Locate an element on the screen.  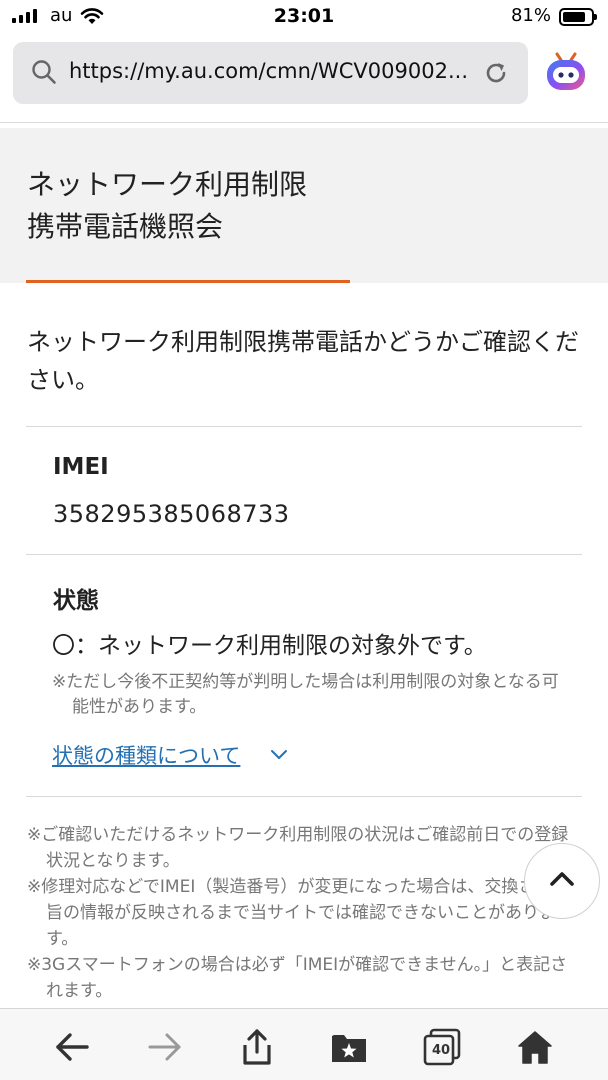
imei-value: 358295385068733 is located at coordinates (171, 514).